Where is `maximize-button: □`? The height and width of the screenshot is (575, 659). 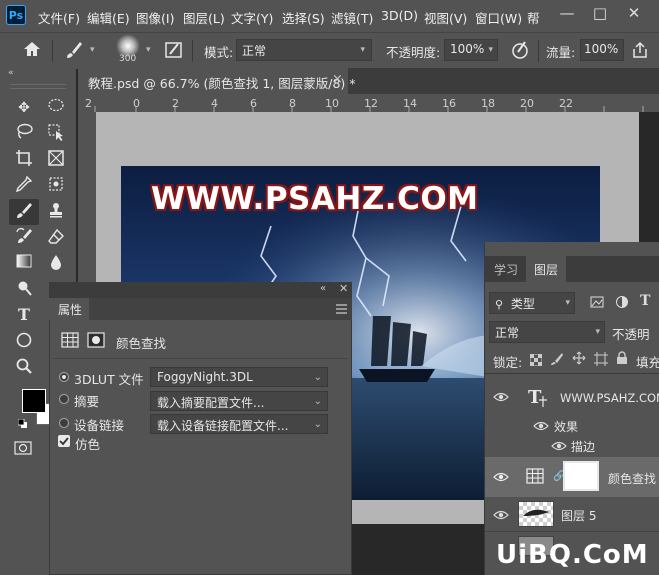 maximize-button: □ is located at coordinates (600, 14).